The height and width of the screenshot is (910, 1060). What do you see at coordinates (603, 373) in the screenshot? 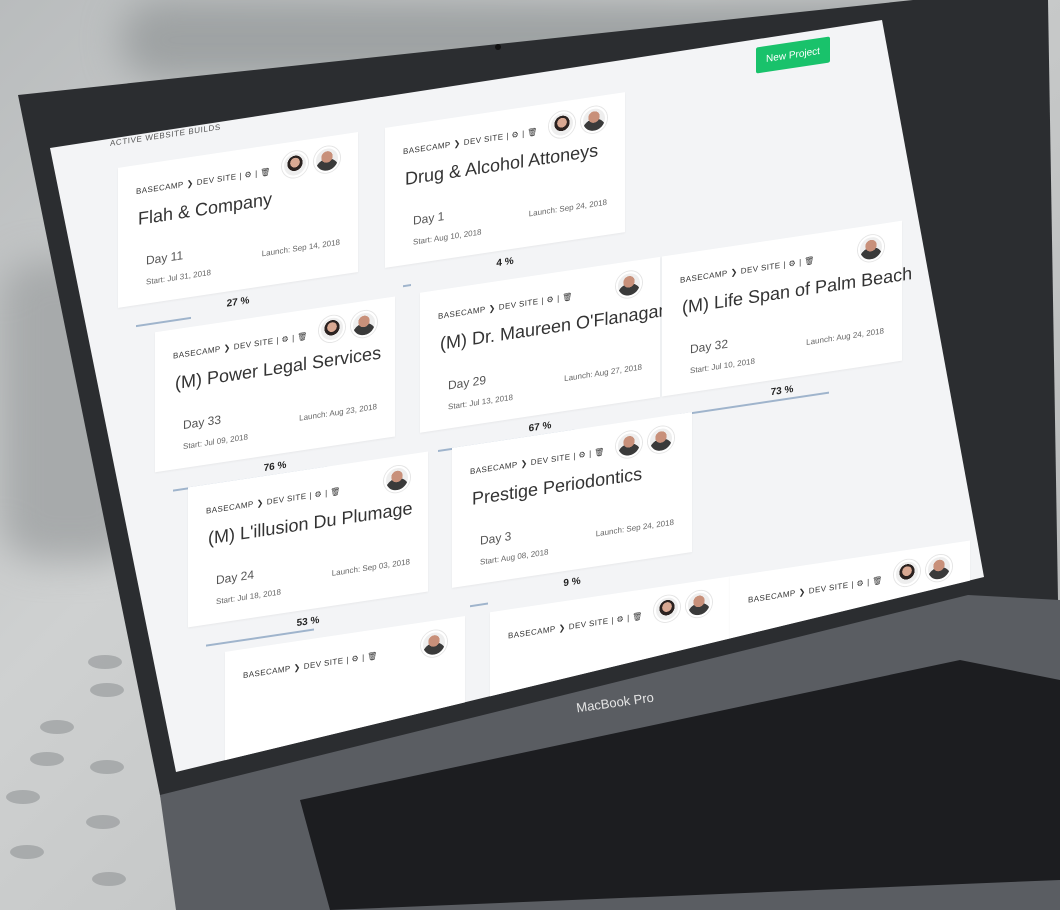
I see `launch-date: Launch: Aug 27, 2018` at bounding box center [603, 373].